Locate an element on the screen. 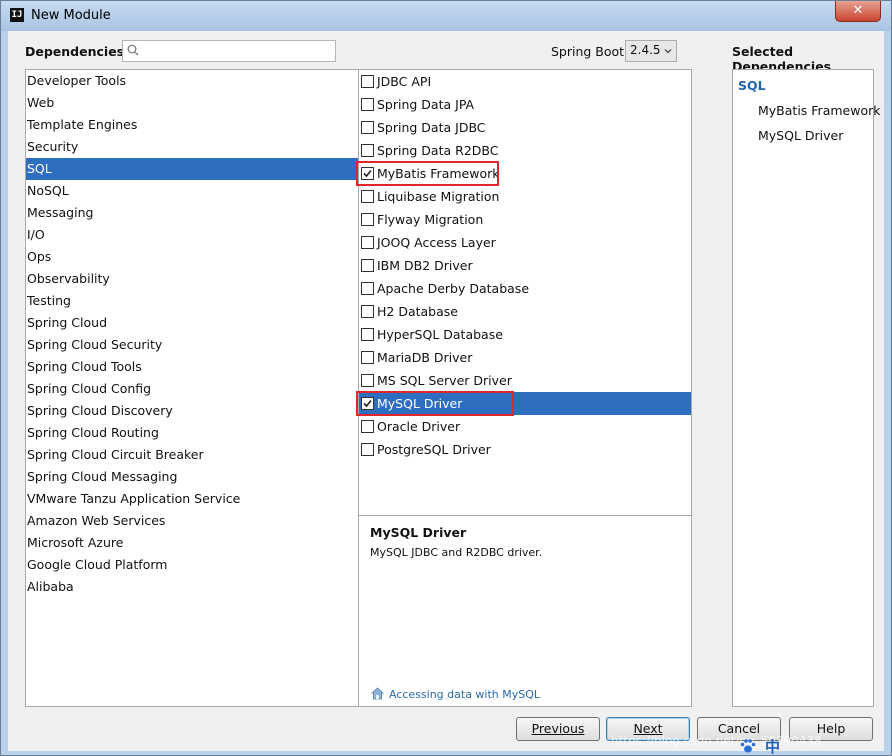 This screenshot has width=892, height=756. category-item: Amazon Web Services is located at coordinates (192, 521).